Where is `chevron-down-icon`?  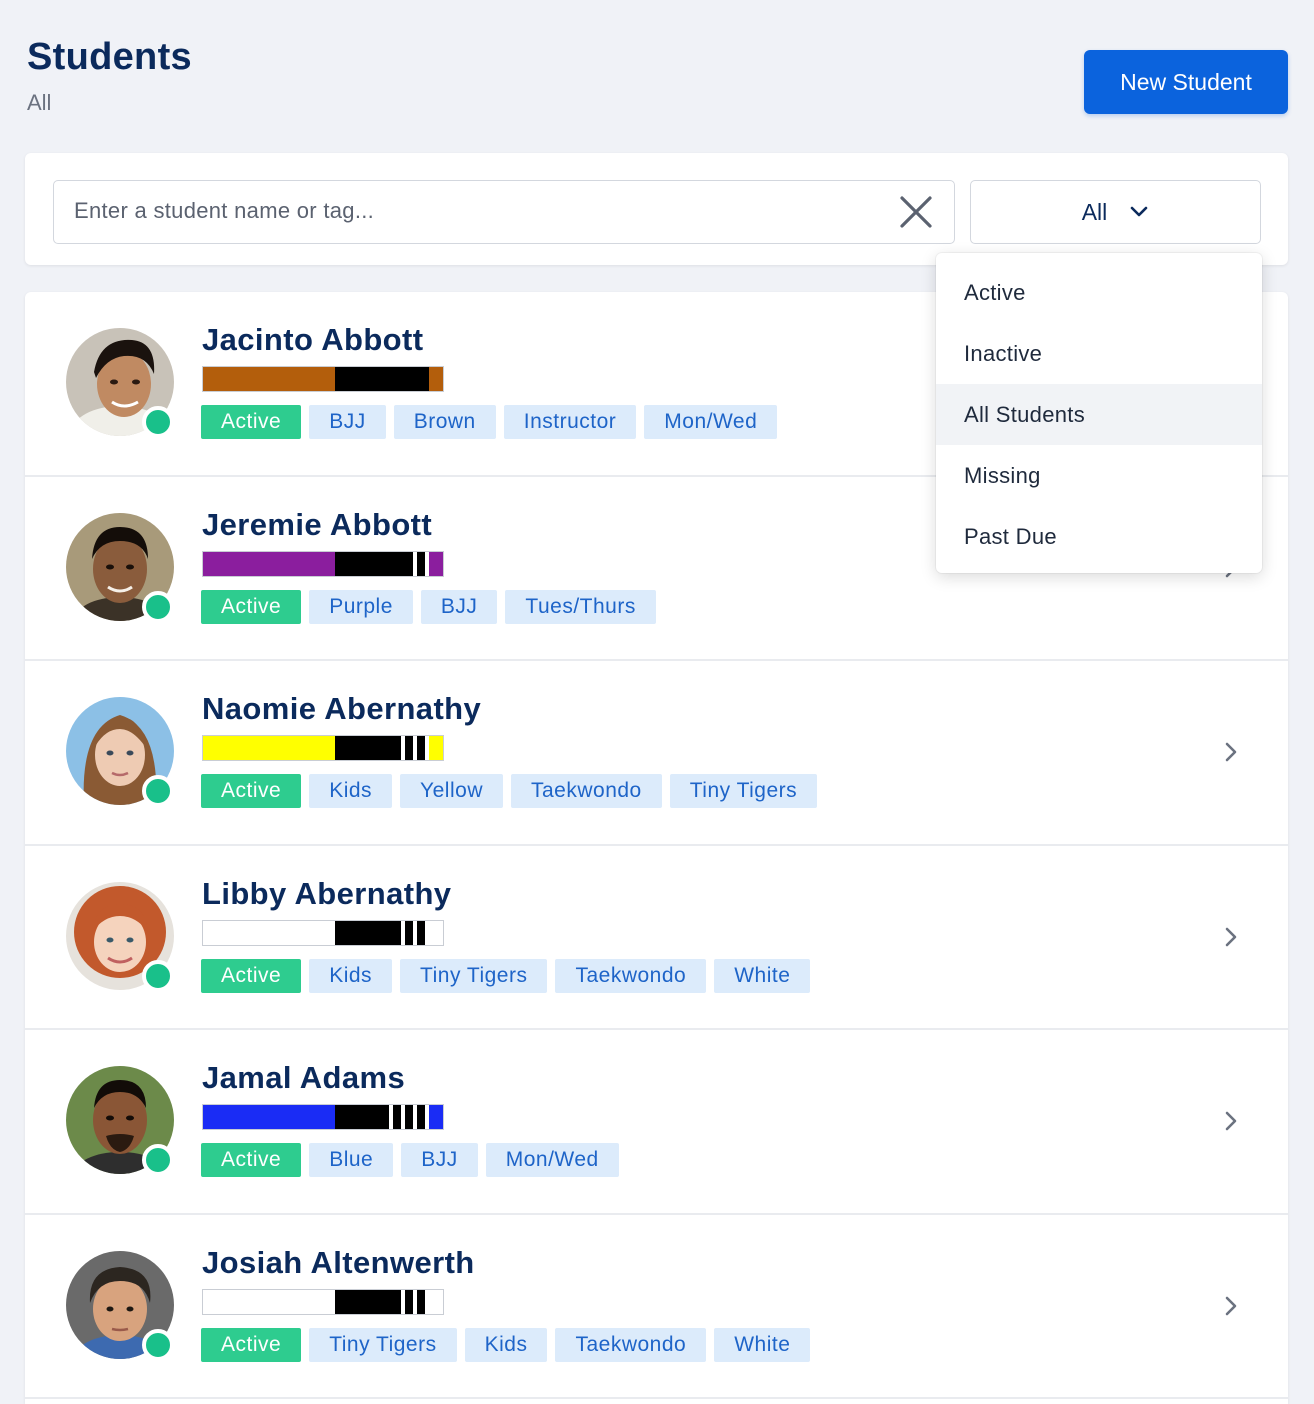 chevron-down-icon is located at coordinates (1139, 211).